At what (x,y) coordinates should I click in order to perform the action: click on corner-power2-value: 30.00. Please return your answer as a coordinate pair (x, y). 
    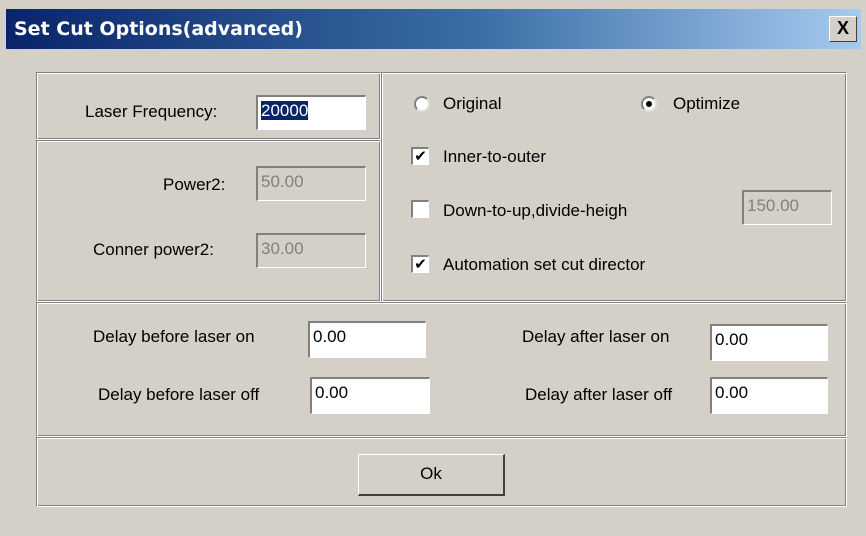
    Looking at the image, I should click on (282, 248).